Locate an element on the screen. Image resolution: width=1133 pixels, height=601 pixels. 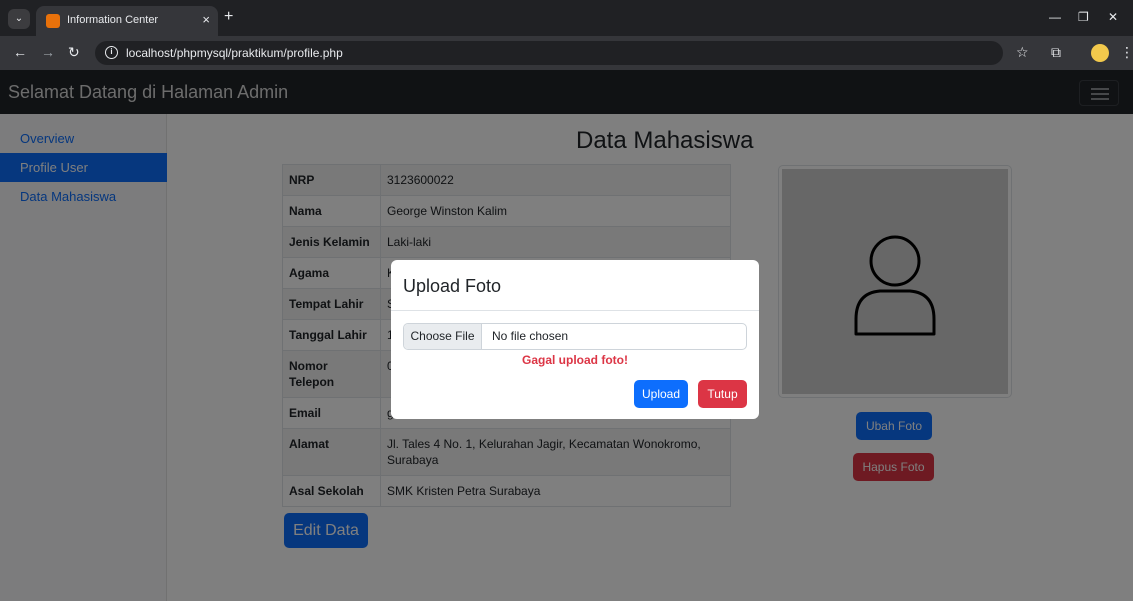
file-status-text: No file chosen is located at coordinates (530, 336).